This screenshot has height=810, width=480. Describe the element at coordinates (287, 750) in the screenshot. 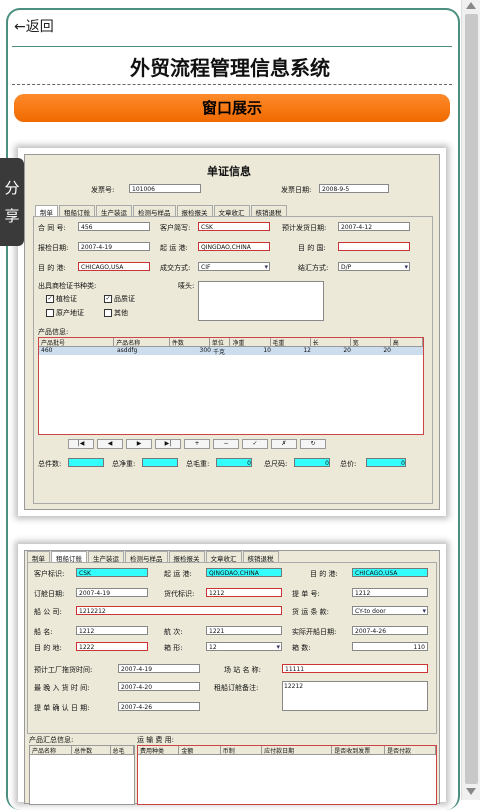

I see `grid-header: 费用种类 金额 币制 应付款日期 是否收到发票 是否付款` at that location.